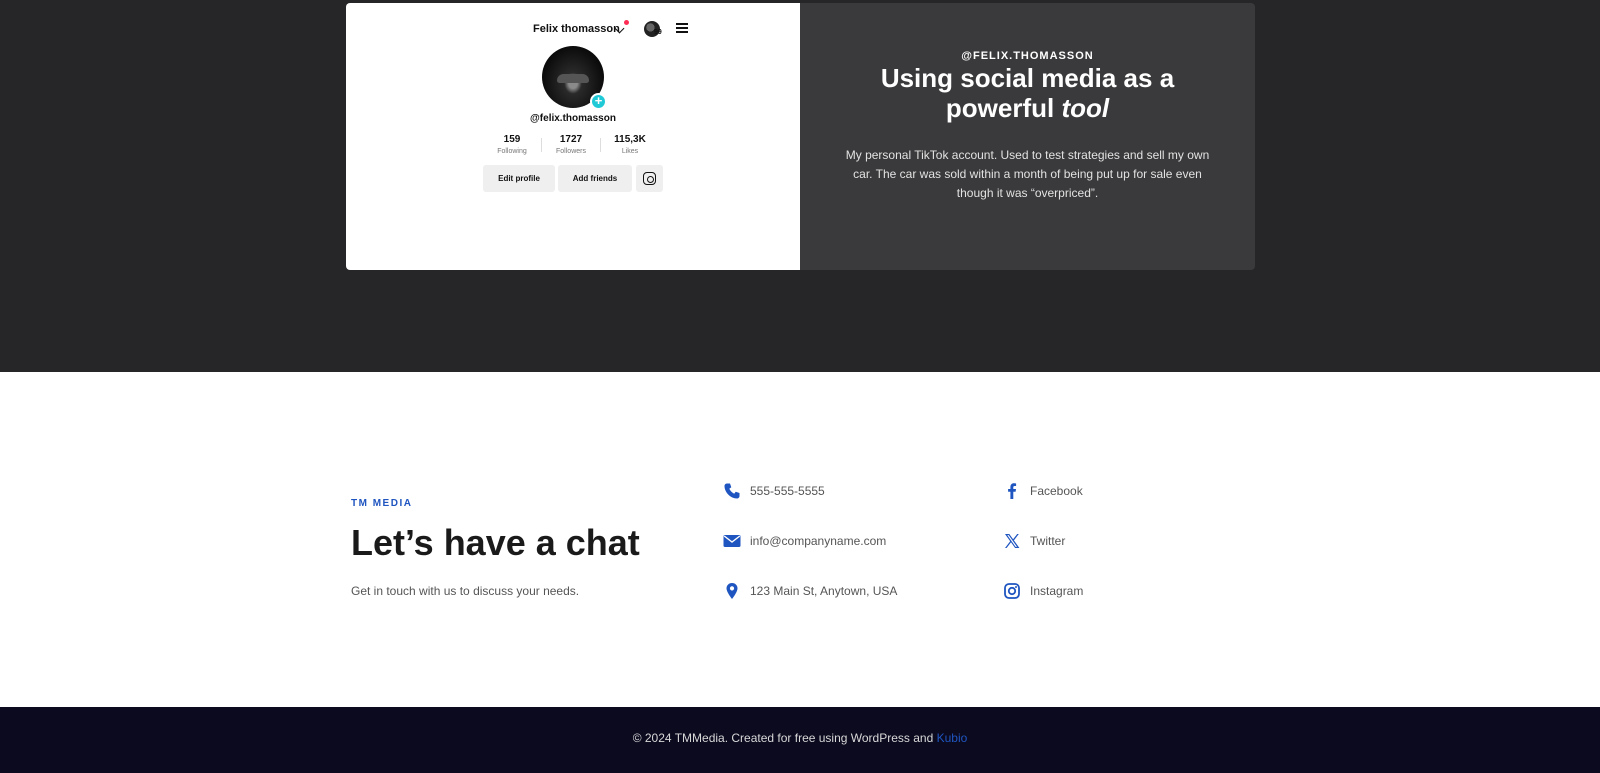 This screenshot has height=773, width=1600. Describe the element at coordinates (952, 738) in the screenshot. I see `kubio-link: Kubio` at that location.